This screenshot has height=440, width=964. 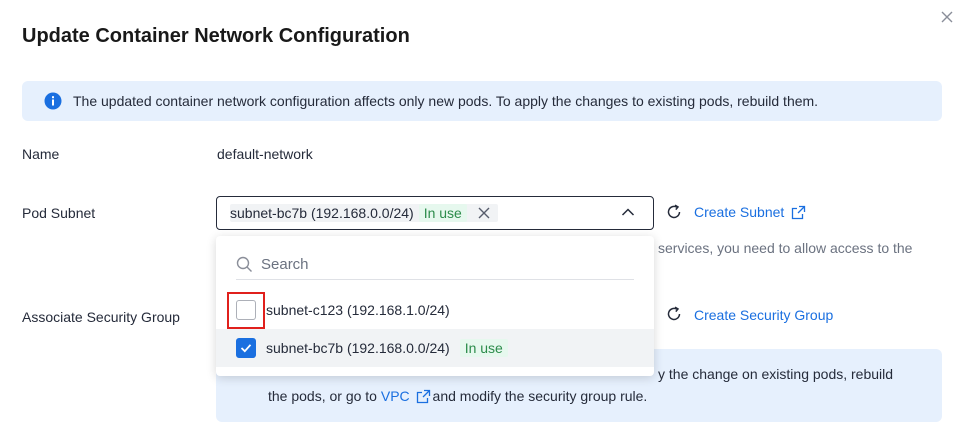 What do you see at coordinates (484, 213) in the screenshot?
I see `remove-tag-icon` at bounding box center [484, 213].